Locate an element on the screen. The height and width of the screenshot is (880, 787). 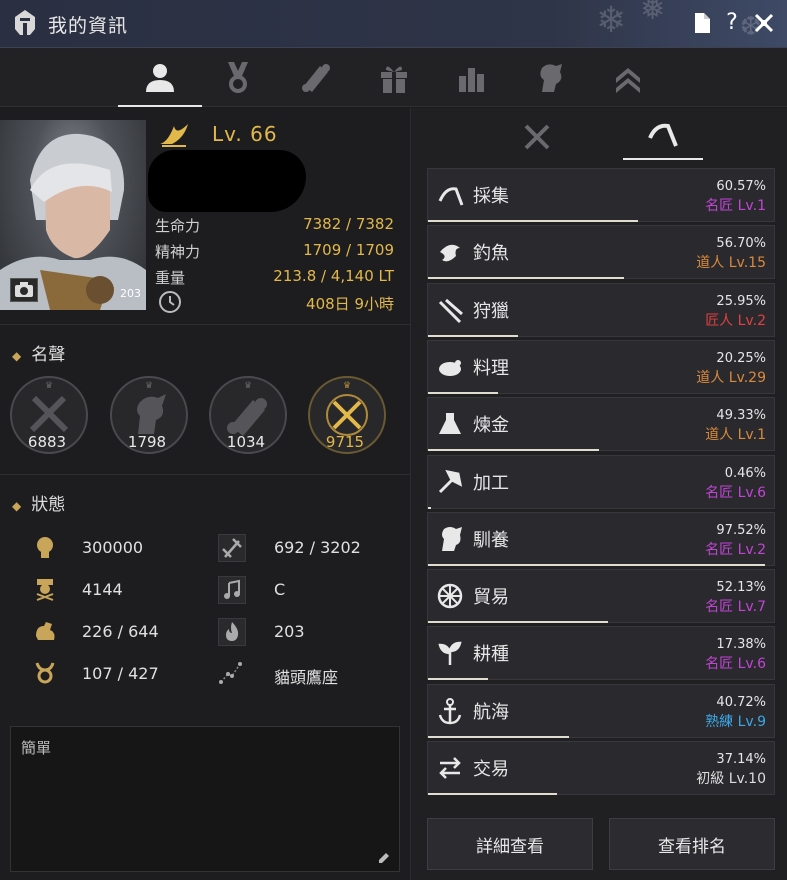
window-title: 我的資訊 is located at coordinates (88, 26).